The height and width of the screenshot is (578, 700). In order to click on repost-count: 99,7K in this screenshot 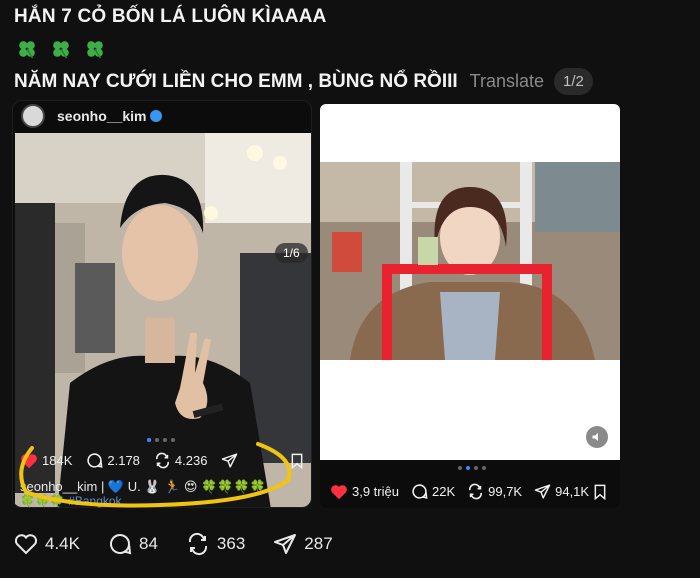, I will do `click(505, 491)`.